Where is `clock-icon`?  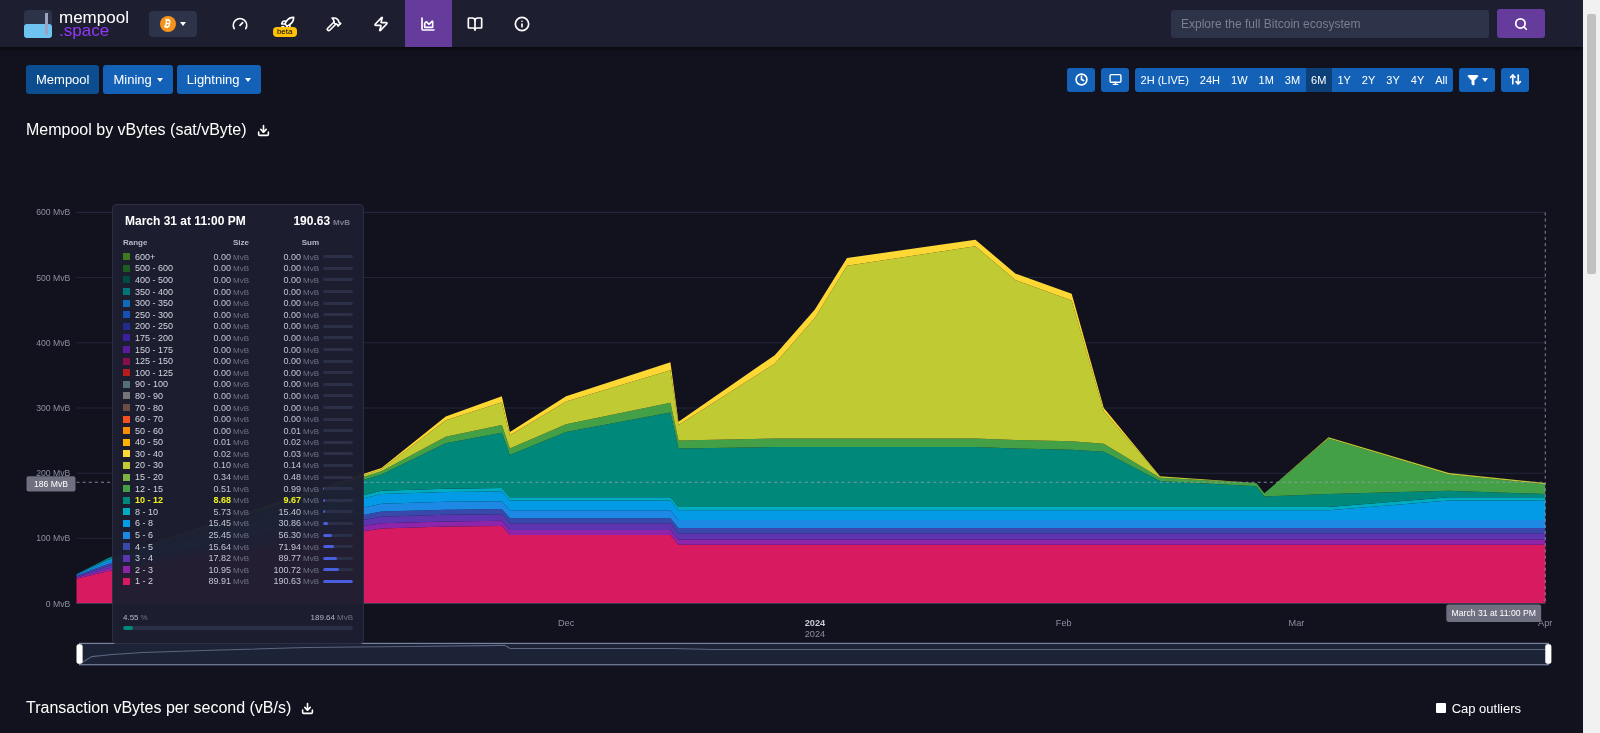
clock-icon is located at coordinates (1081, 79).